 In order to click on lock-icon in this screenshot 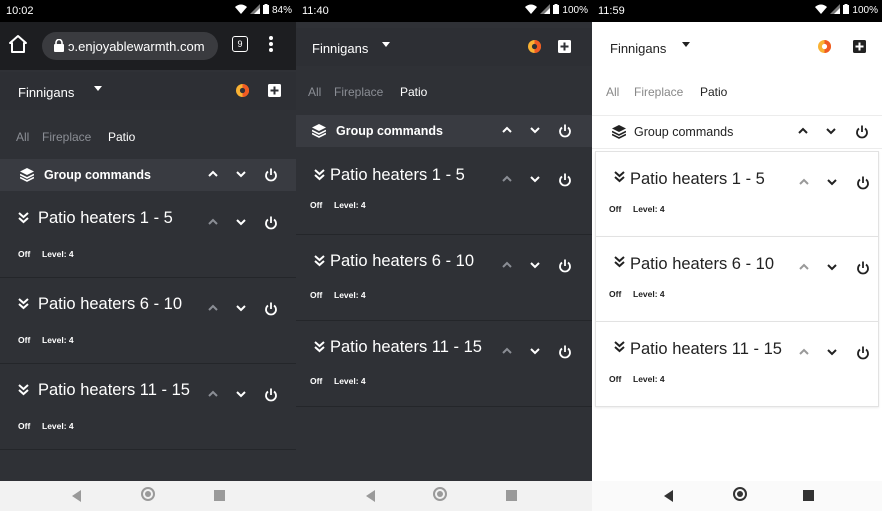, I will do `click(59, 45)`.